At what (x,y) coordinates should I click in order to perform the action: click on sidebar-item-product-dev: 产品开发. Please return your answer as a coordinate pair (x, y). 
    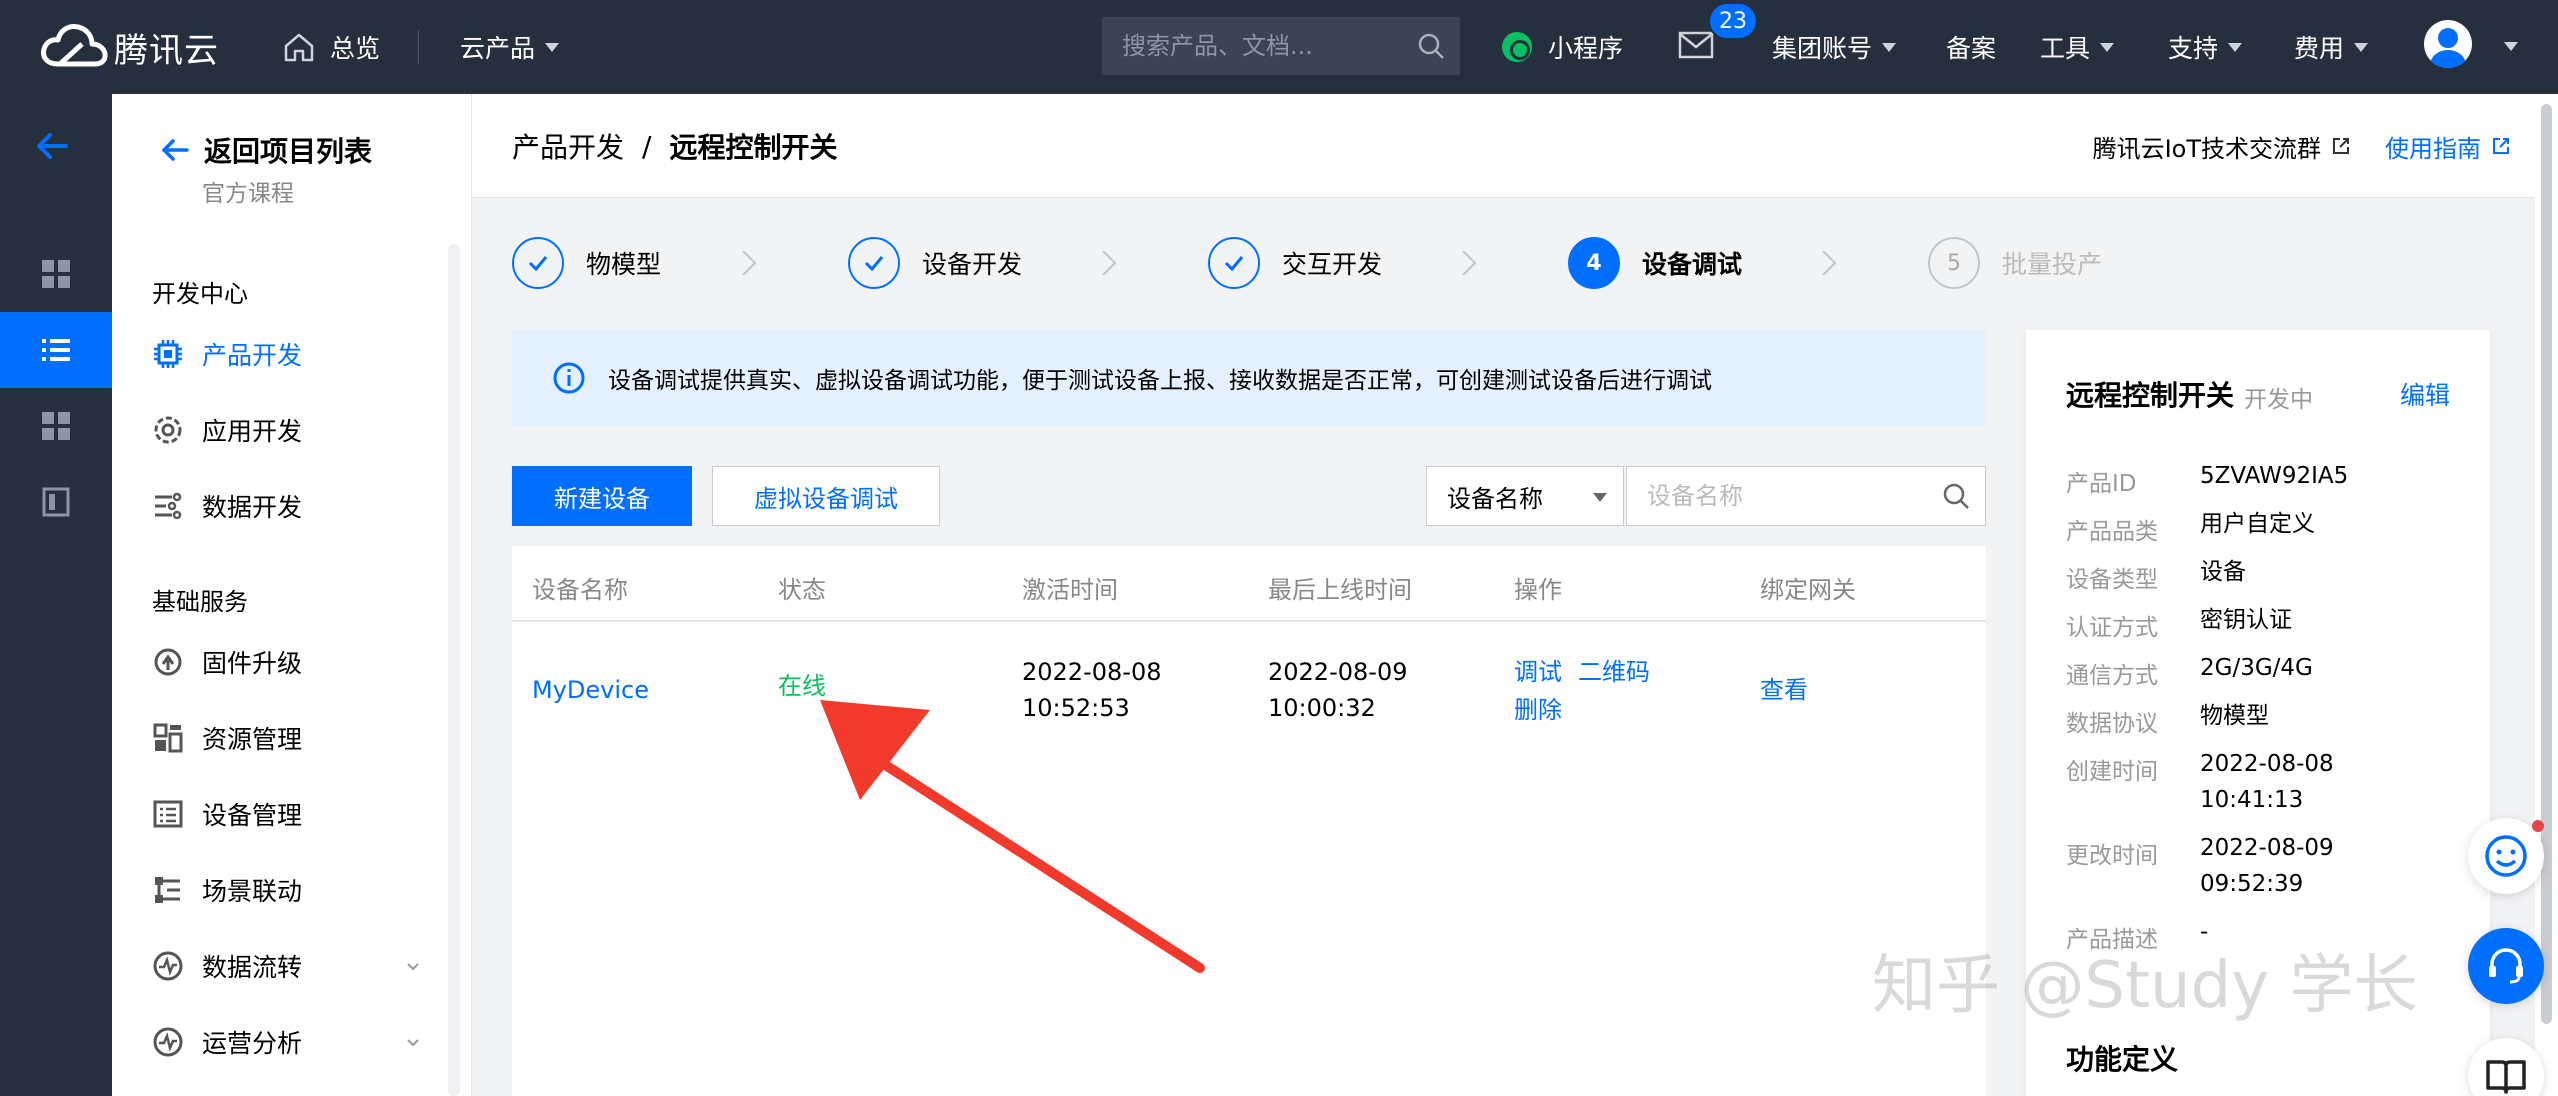
    Looking at the image, I should click on (302, 354).